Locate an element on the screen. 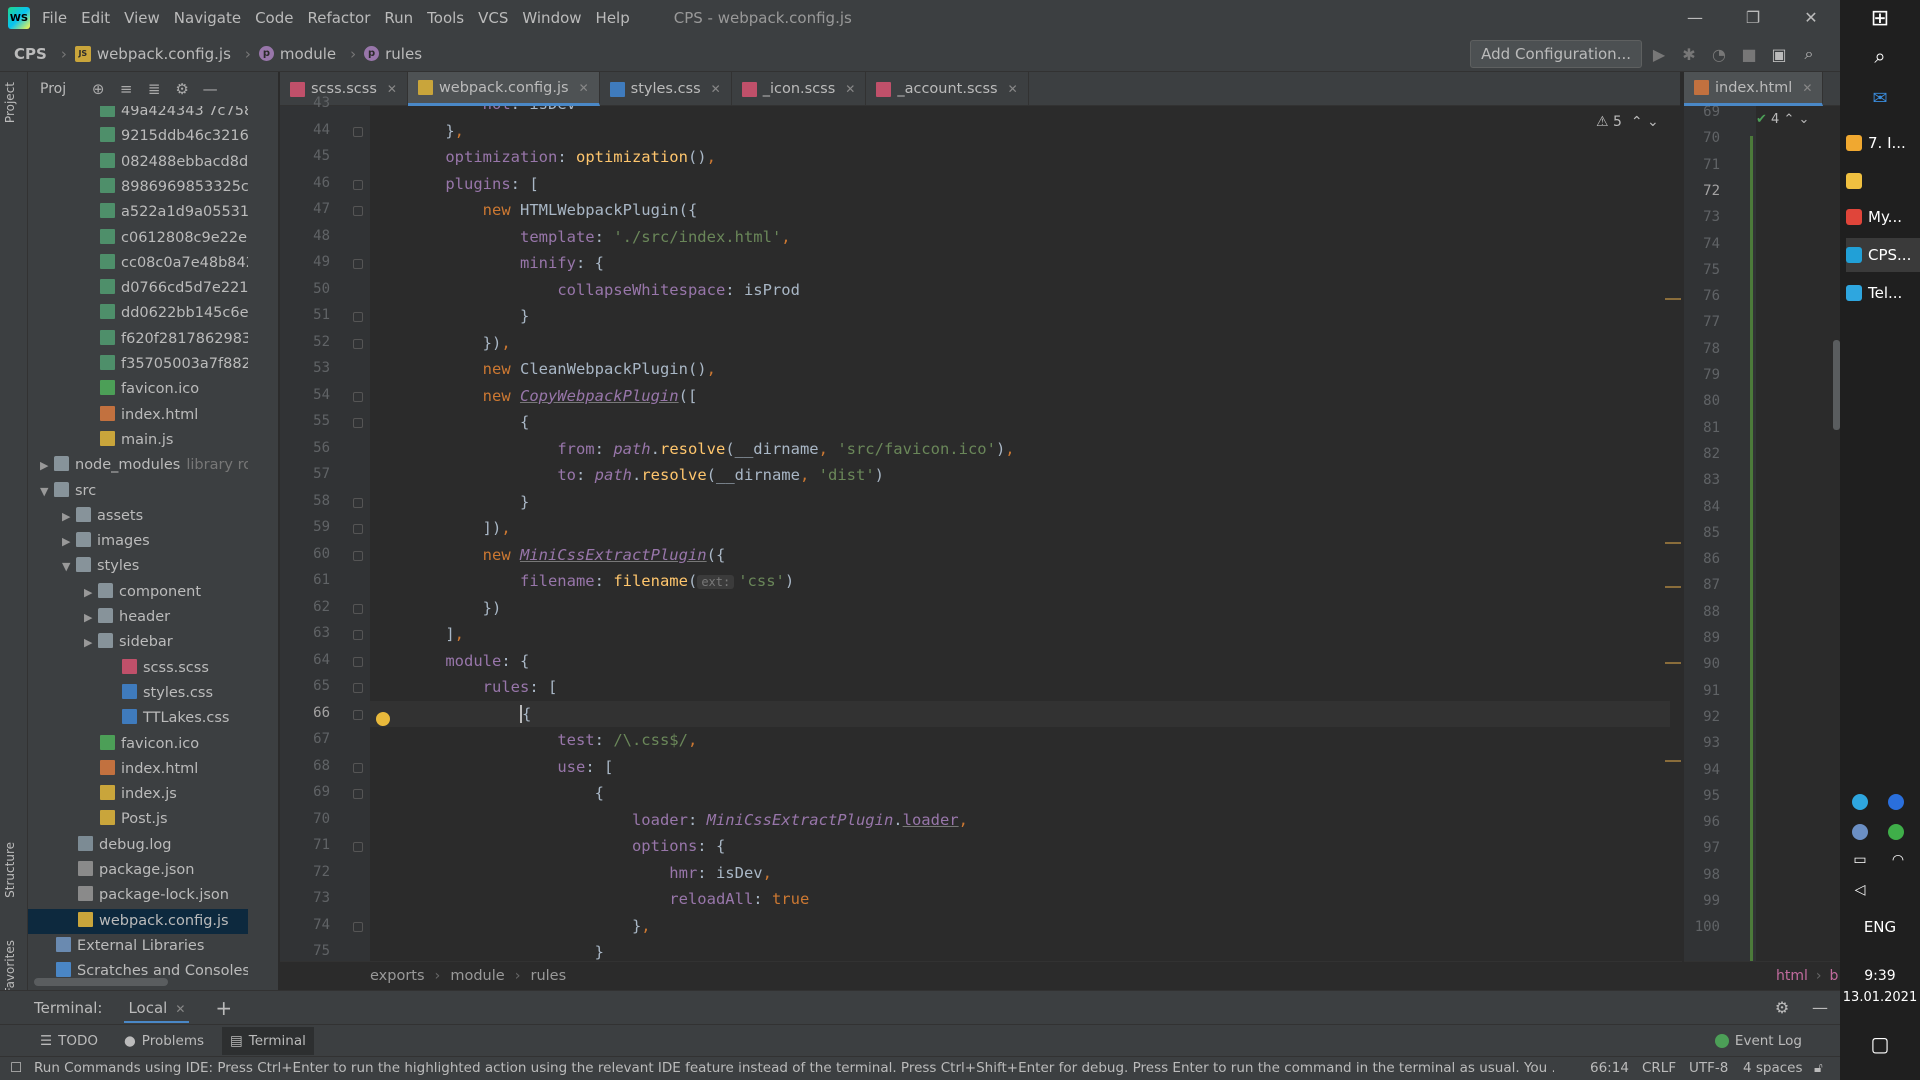  tree-folder: ▶ node_modules library root is located at coordinates (153, 465).